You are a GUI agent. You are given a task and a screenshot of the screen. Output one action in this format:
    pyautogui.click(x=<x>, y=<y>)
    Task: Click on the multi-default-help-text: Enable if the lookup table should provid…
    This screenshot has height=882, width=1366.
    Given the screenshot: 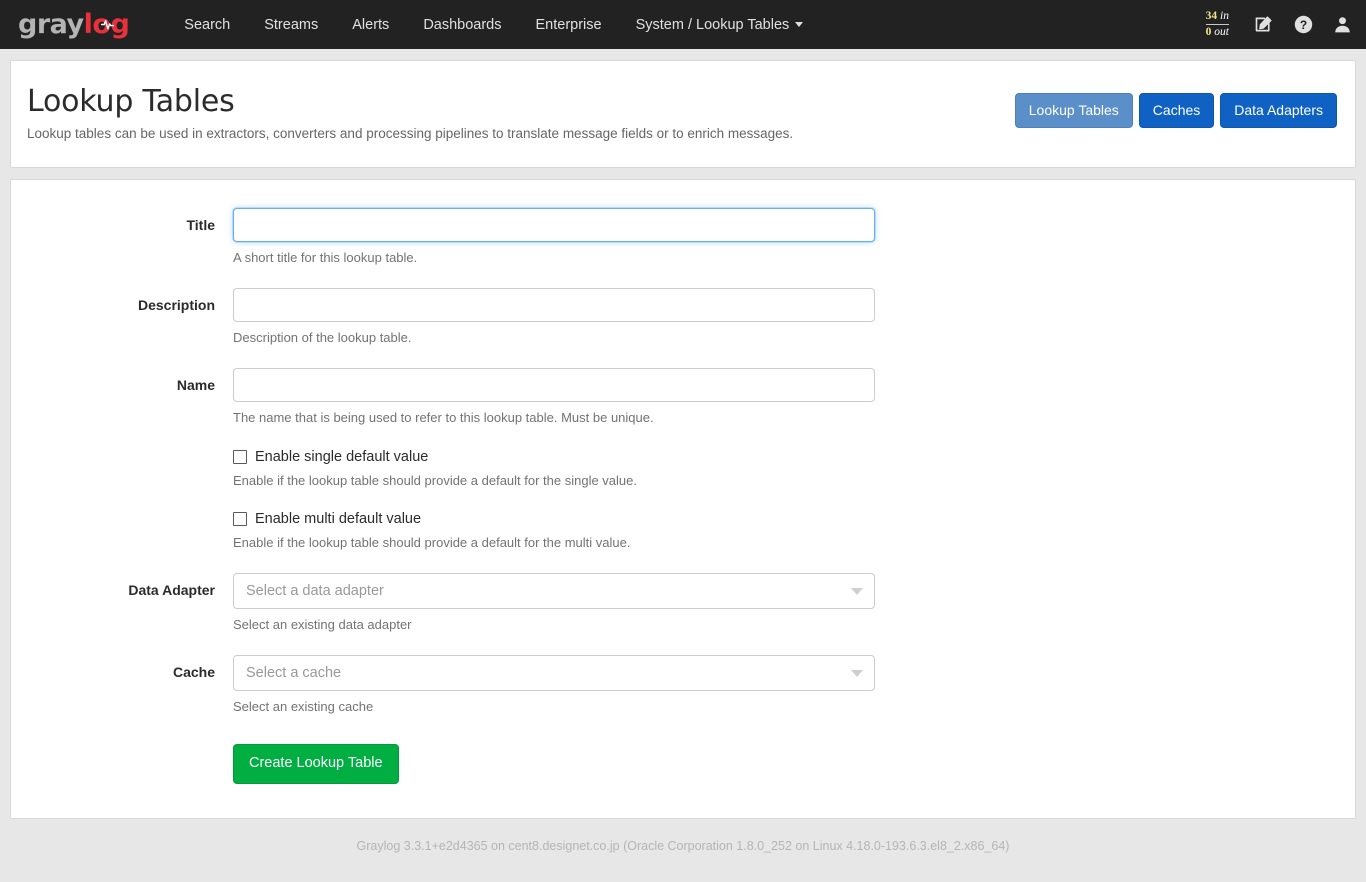 What is the action you would take?
    pyautogui.click(x=432, y=542)
    